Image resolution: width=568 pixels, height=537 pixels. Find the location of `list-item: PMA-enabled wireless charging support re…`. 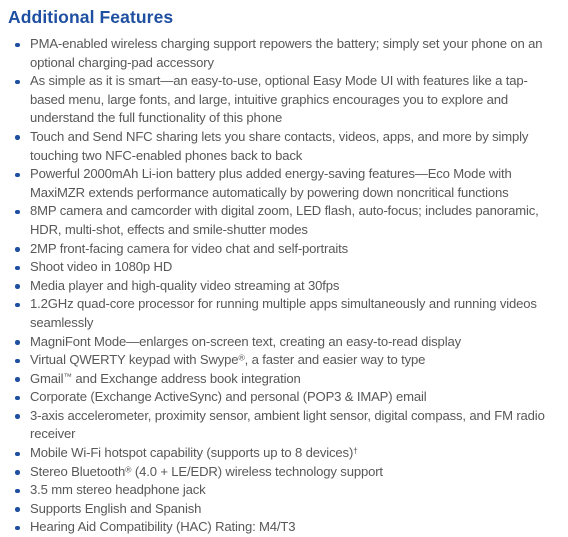

list-item: PMA-enabled wireless charging support re… is located at coordinates (284, 53).